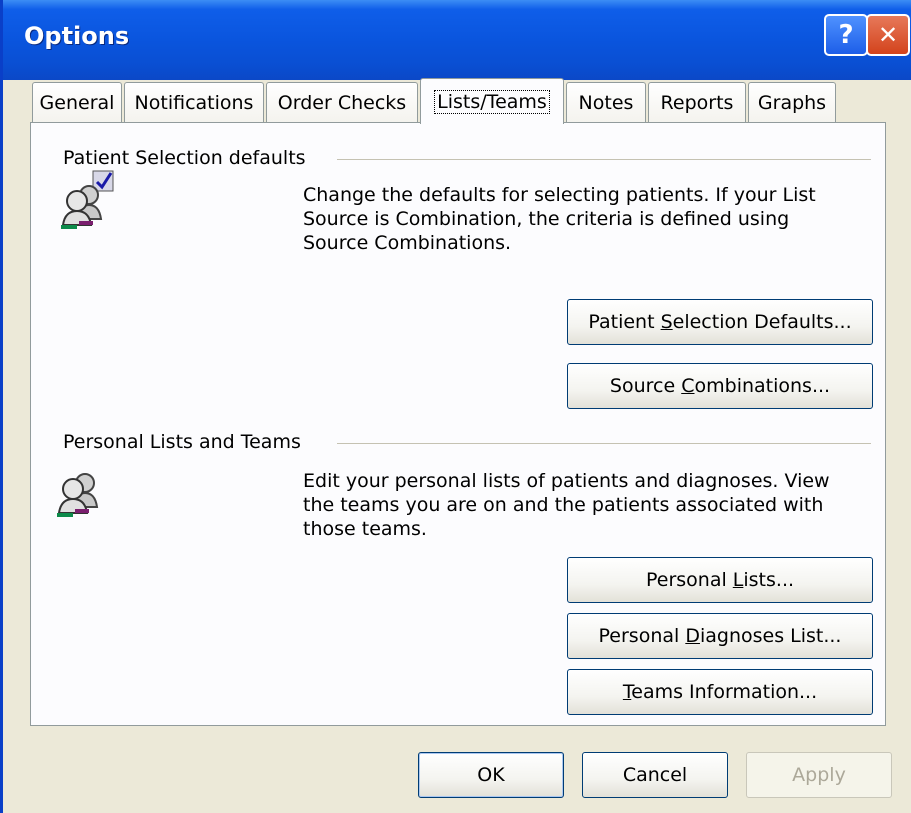 The width and height of the screenshot is (911, 813). I want to click on button-label: Cancel, so click(655, 775).